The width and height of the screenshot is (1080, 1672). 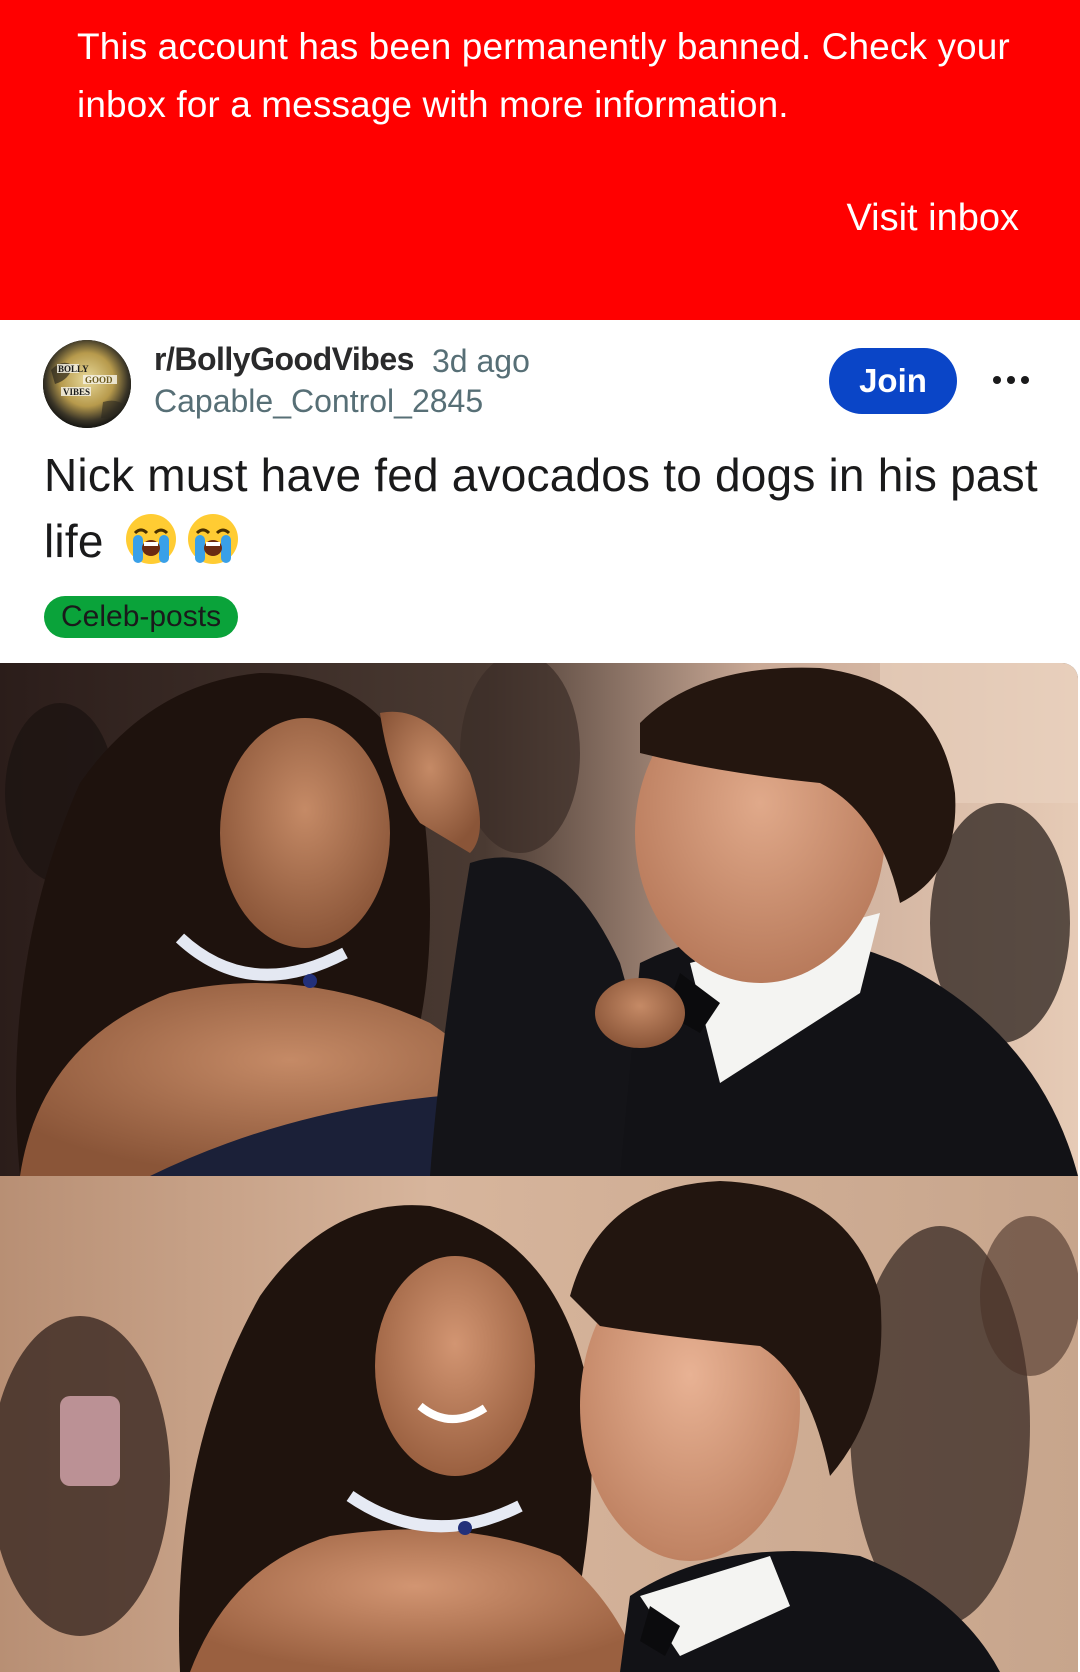 What do you see at coordinates (284, 359) in the screenshot?
I see `subreddit-name: r/BollyGoodVibes` at bounding box center [284, 359].